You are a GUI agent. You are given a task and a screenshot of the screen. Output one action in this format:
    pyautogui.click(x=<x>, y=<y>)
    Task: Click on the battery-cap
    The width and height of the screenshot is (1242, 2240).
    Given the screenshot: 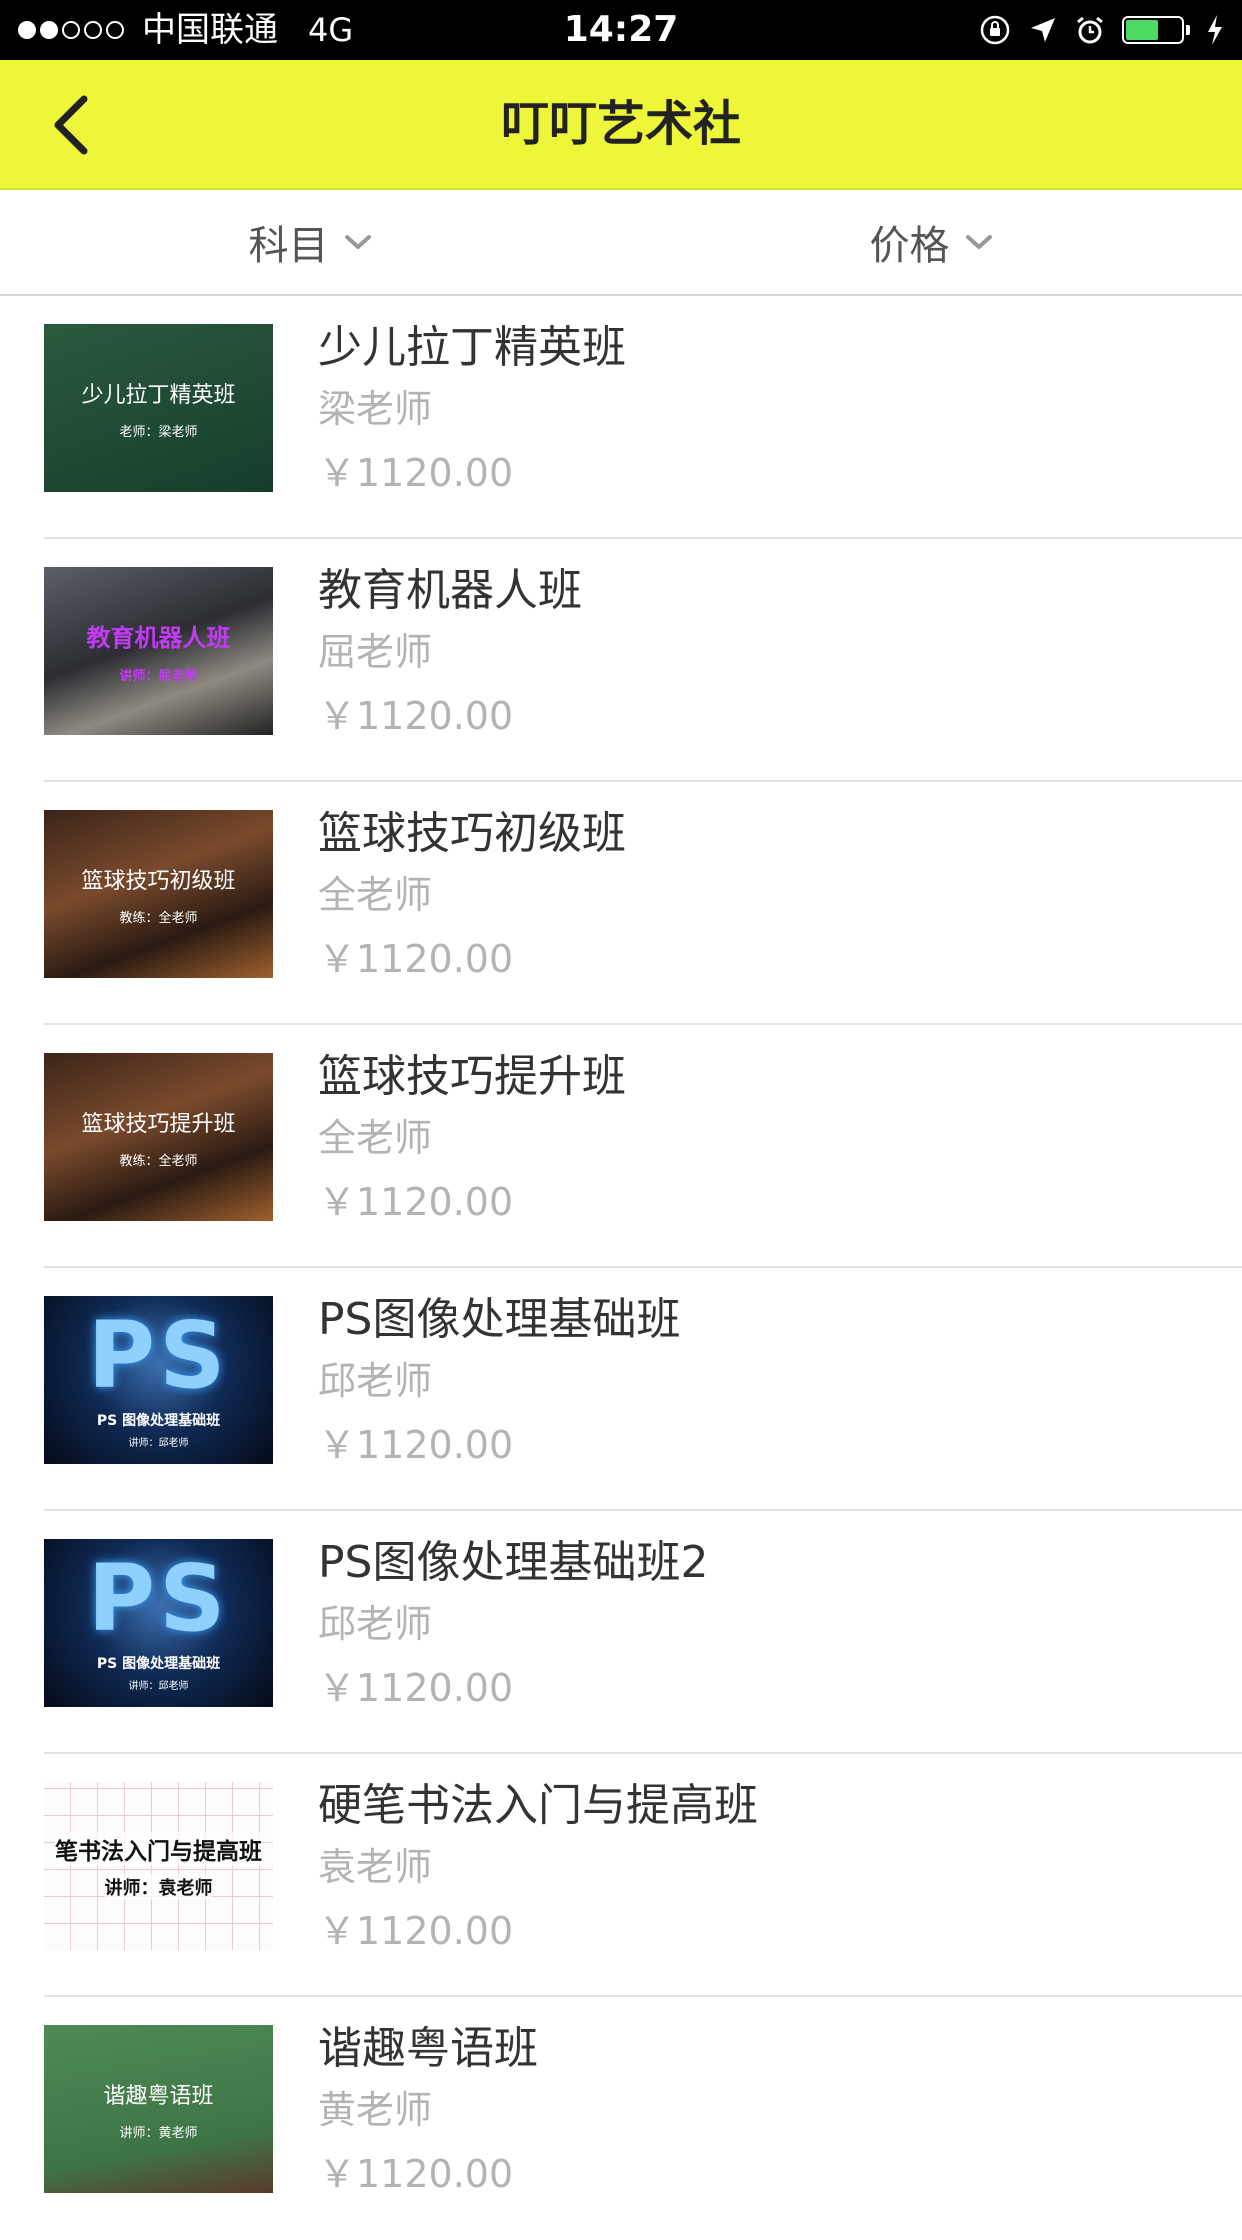 What is the action you would take?
    pyautogui.click(x=1188, y=30)
    